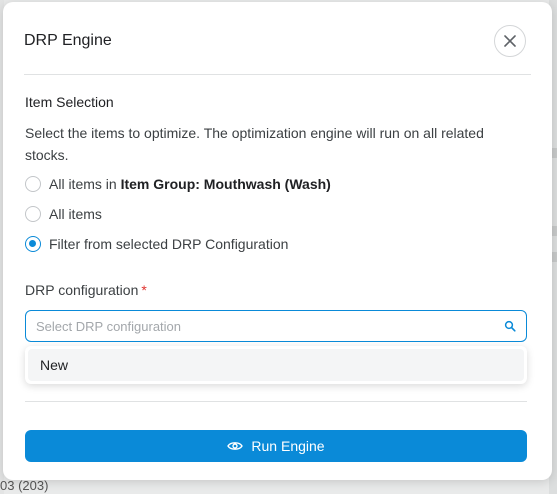  I want to click on radio-option-all-items: All items, so click(63, 214).